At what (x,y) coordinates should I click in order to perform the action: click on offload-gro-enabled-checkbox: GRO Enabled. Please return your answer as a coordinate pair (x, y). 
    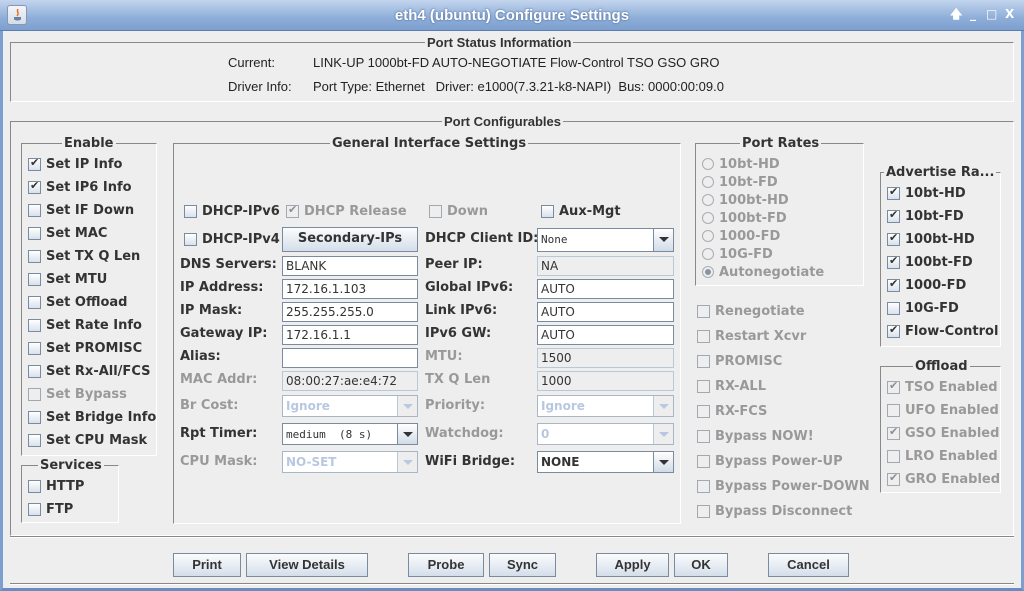
    Looking at the image, I should click on (943, 479).